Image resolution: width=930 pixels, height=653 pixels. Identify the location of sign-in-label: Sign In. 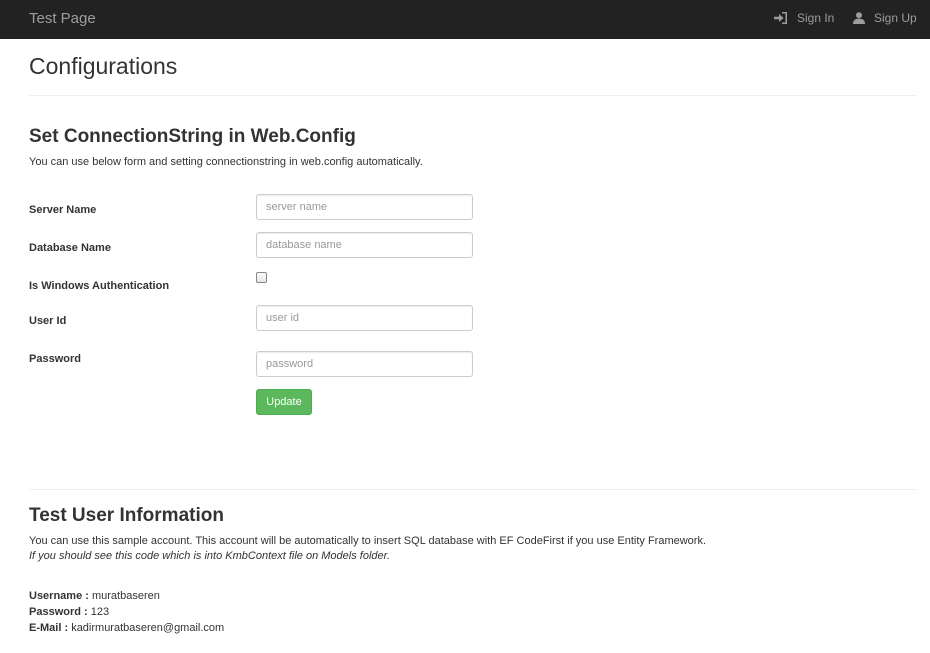
(816, 18).